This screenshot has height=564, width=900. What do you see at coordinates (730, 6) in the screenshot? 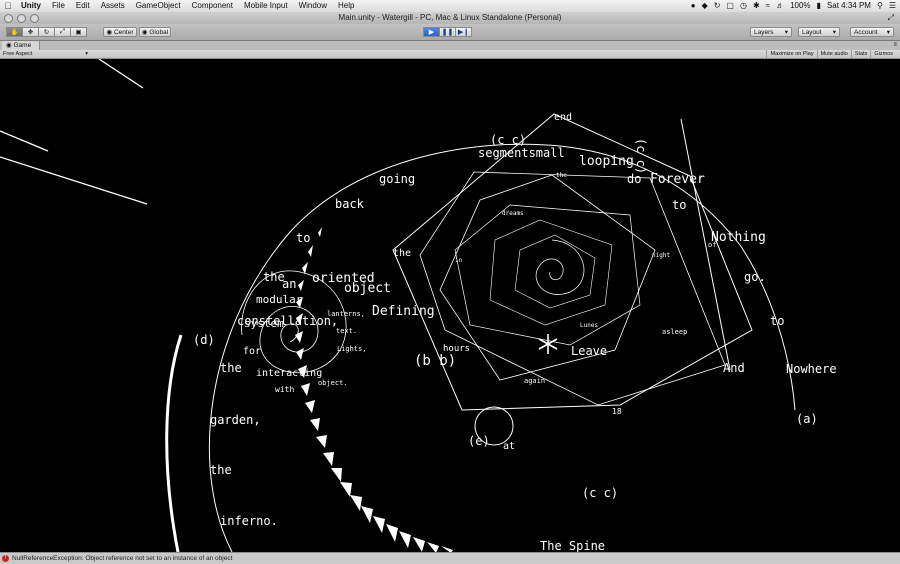
I see `display-icon: ▢` at bounding box center [730, 6].